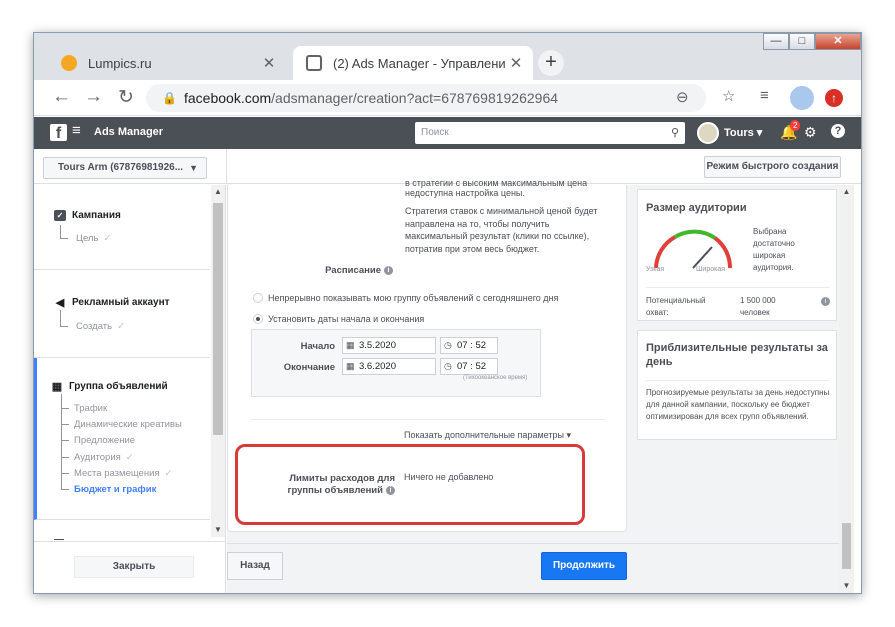 The width and height of the screenshot is (895, 627). Describe the element at coordinates (758, 306) in the screenshot. I see `reach-value: 1 500 000 человек` at that location.